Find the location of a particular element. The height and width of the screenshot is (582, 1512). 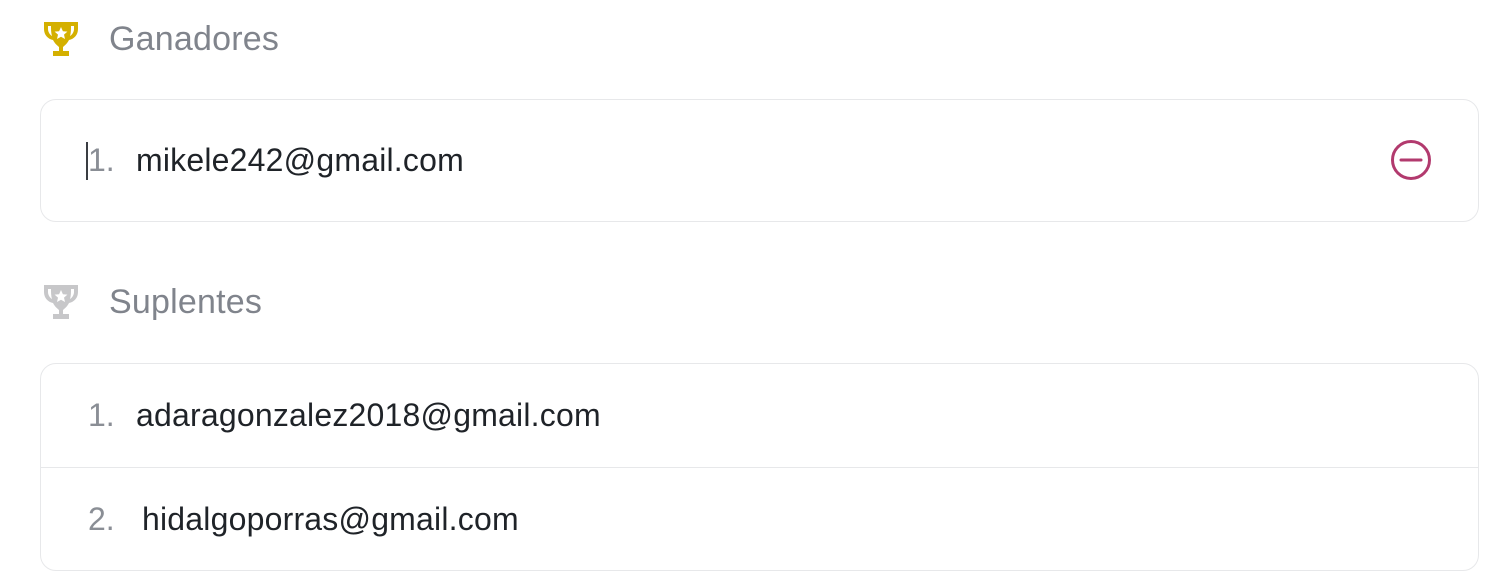

substitutes-title: Suplentes is located at coordinates (186, 301).